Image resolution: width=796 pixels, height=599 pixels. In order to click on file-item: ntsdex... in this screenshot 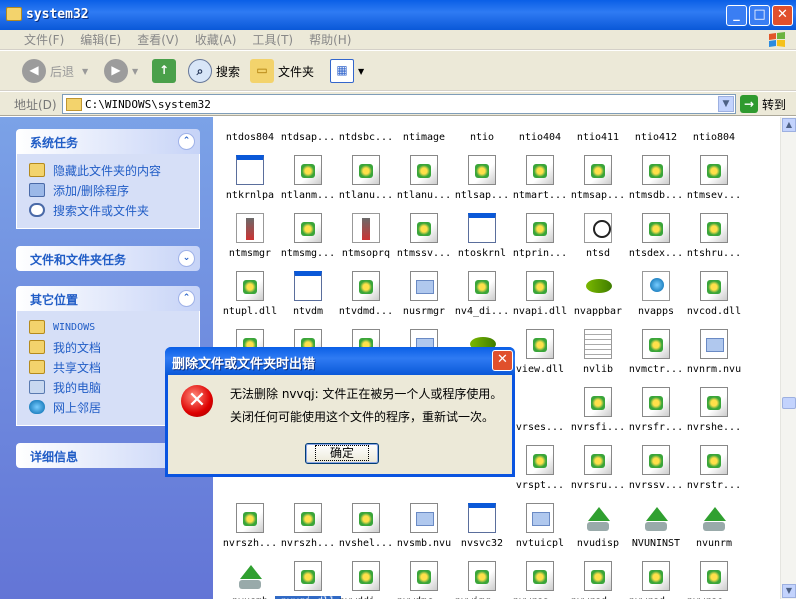, I will do `click(656, 242)`.